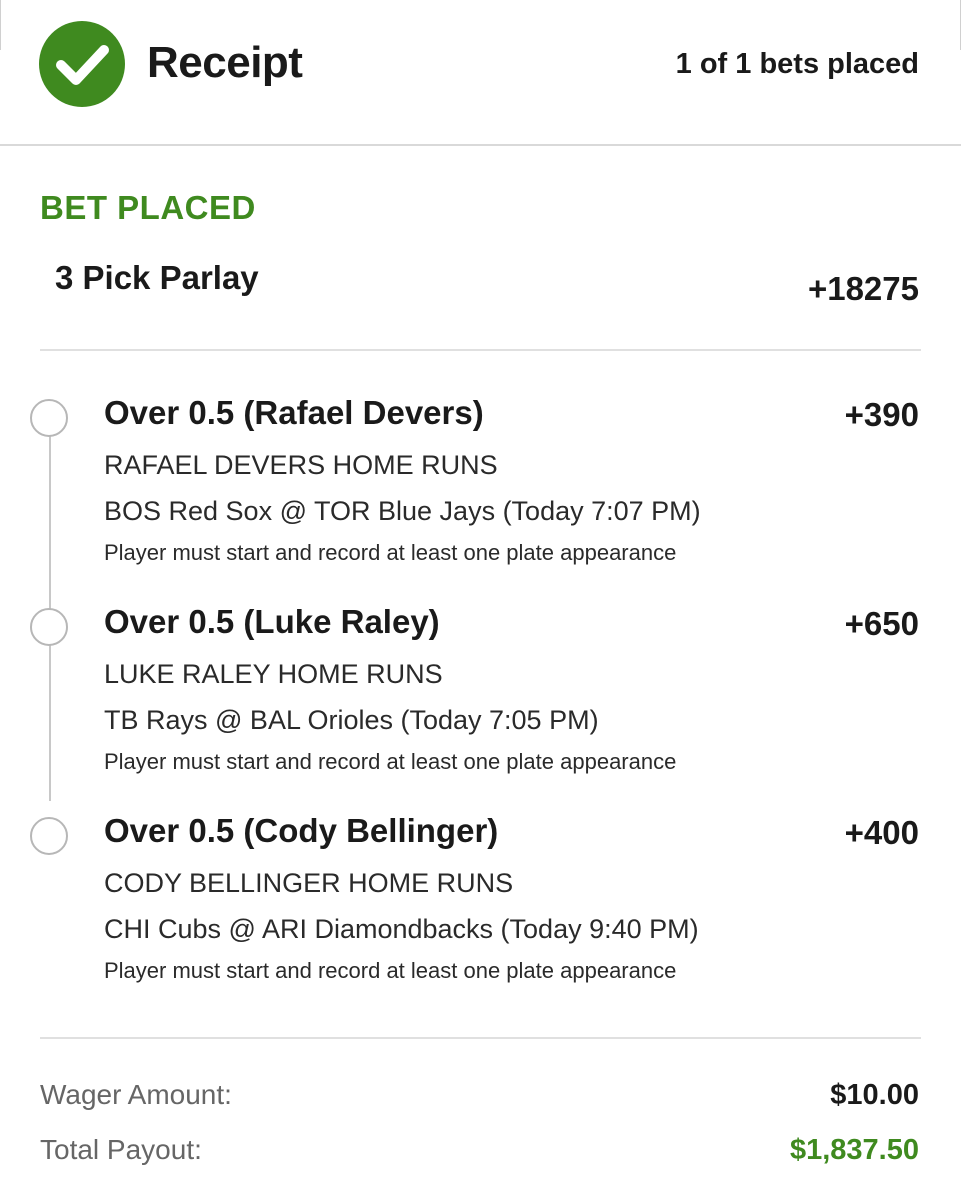 This screenshot has height=1200, width=961. I want to click on wager-amount-label: Wager Amount:, so click(136, 1094).